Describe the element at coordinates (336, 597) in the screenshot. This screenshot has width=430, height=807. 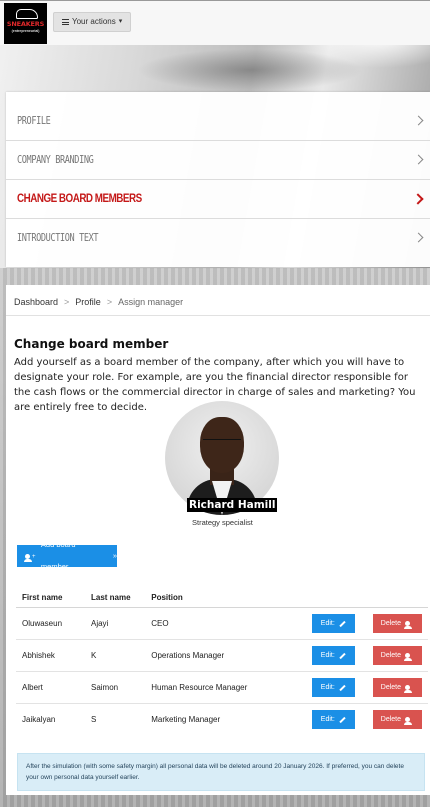
I see `col-edit` at that location.